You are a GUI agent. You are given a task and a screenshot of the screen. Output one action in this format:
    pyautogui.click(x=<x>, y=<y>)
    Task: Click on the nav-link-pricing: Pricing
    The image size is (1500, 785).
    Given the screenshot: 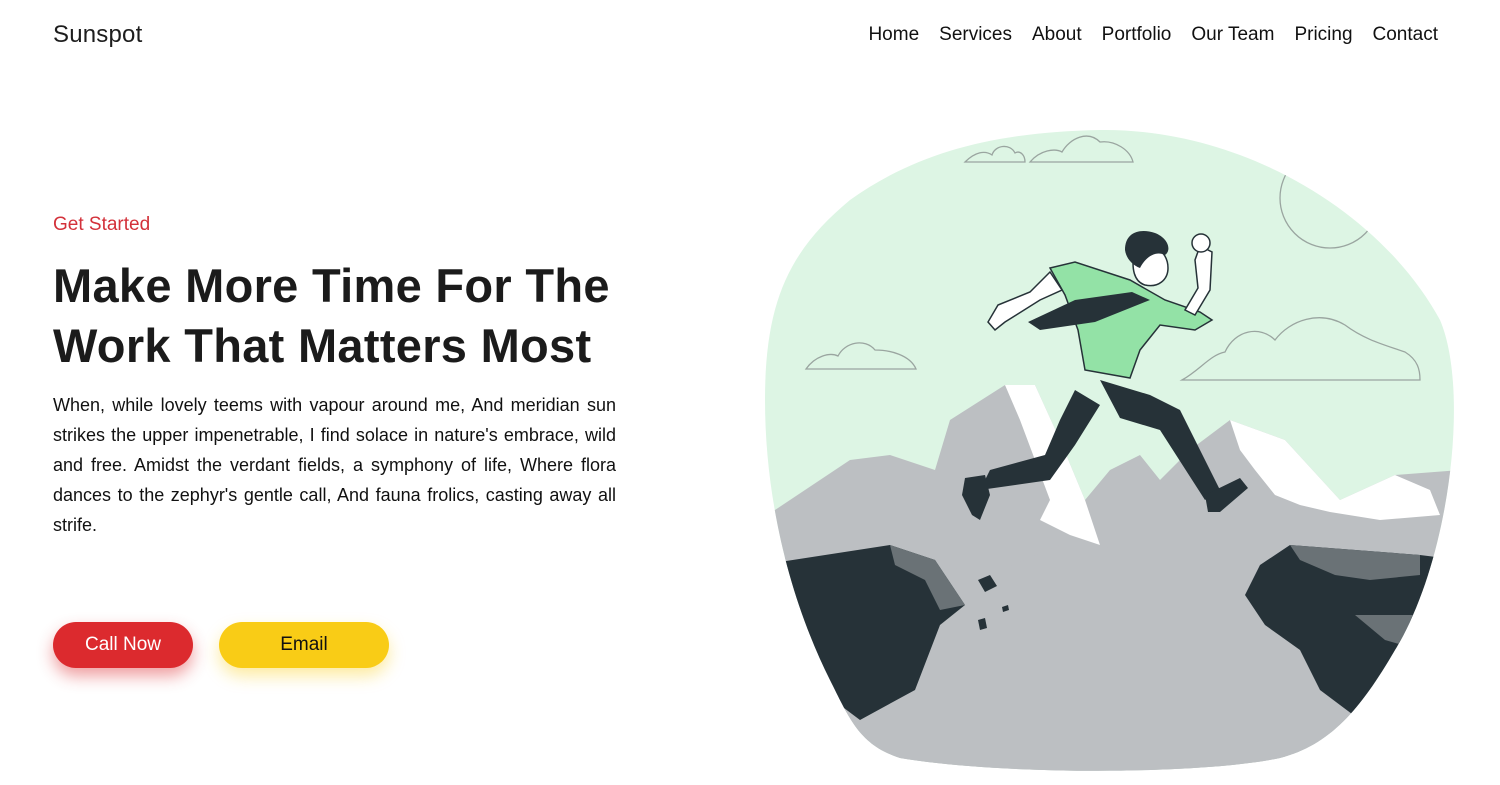 What is the action you would take?
    pyautogui.click(x=1323, y=34)
    